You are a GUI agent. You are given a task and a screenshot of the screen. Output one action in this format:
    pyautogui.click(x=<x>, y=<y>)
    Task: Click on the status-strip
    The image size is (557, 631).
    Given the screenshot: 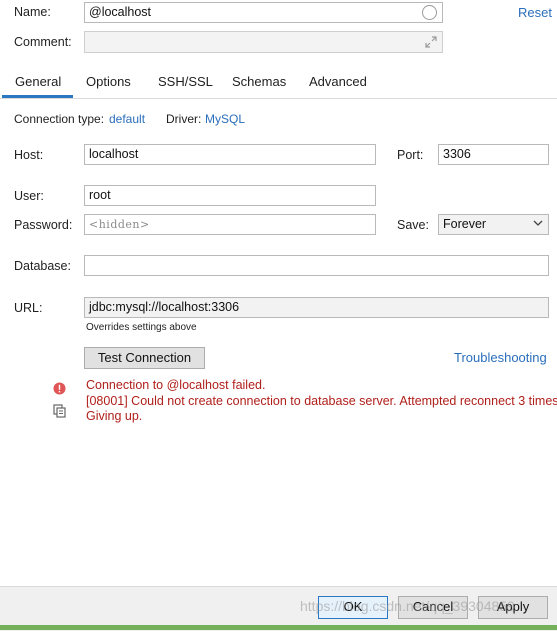 What is the action you would take?
    pyautogui.click(x=278, y=627)
    